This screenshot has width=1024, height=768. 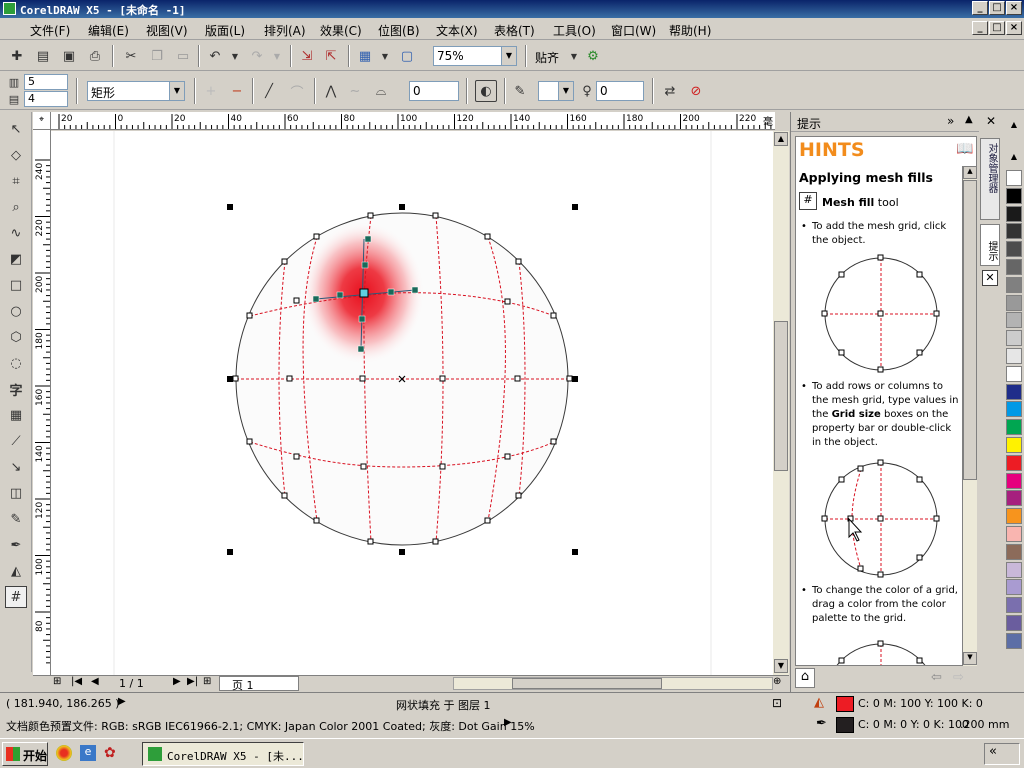 What do you see at coordinates (964, 149) in the screenshot?
I see `book-icon: 📖` at bounding box center [964, 149].